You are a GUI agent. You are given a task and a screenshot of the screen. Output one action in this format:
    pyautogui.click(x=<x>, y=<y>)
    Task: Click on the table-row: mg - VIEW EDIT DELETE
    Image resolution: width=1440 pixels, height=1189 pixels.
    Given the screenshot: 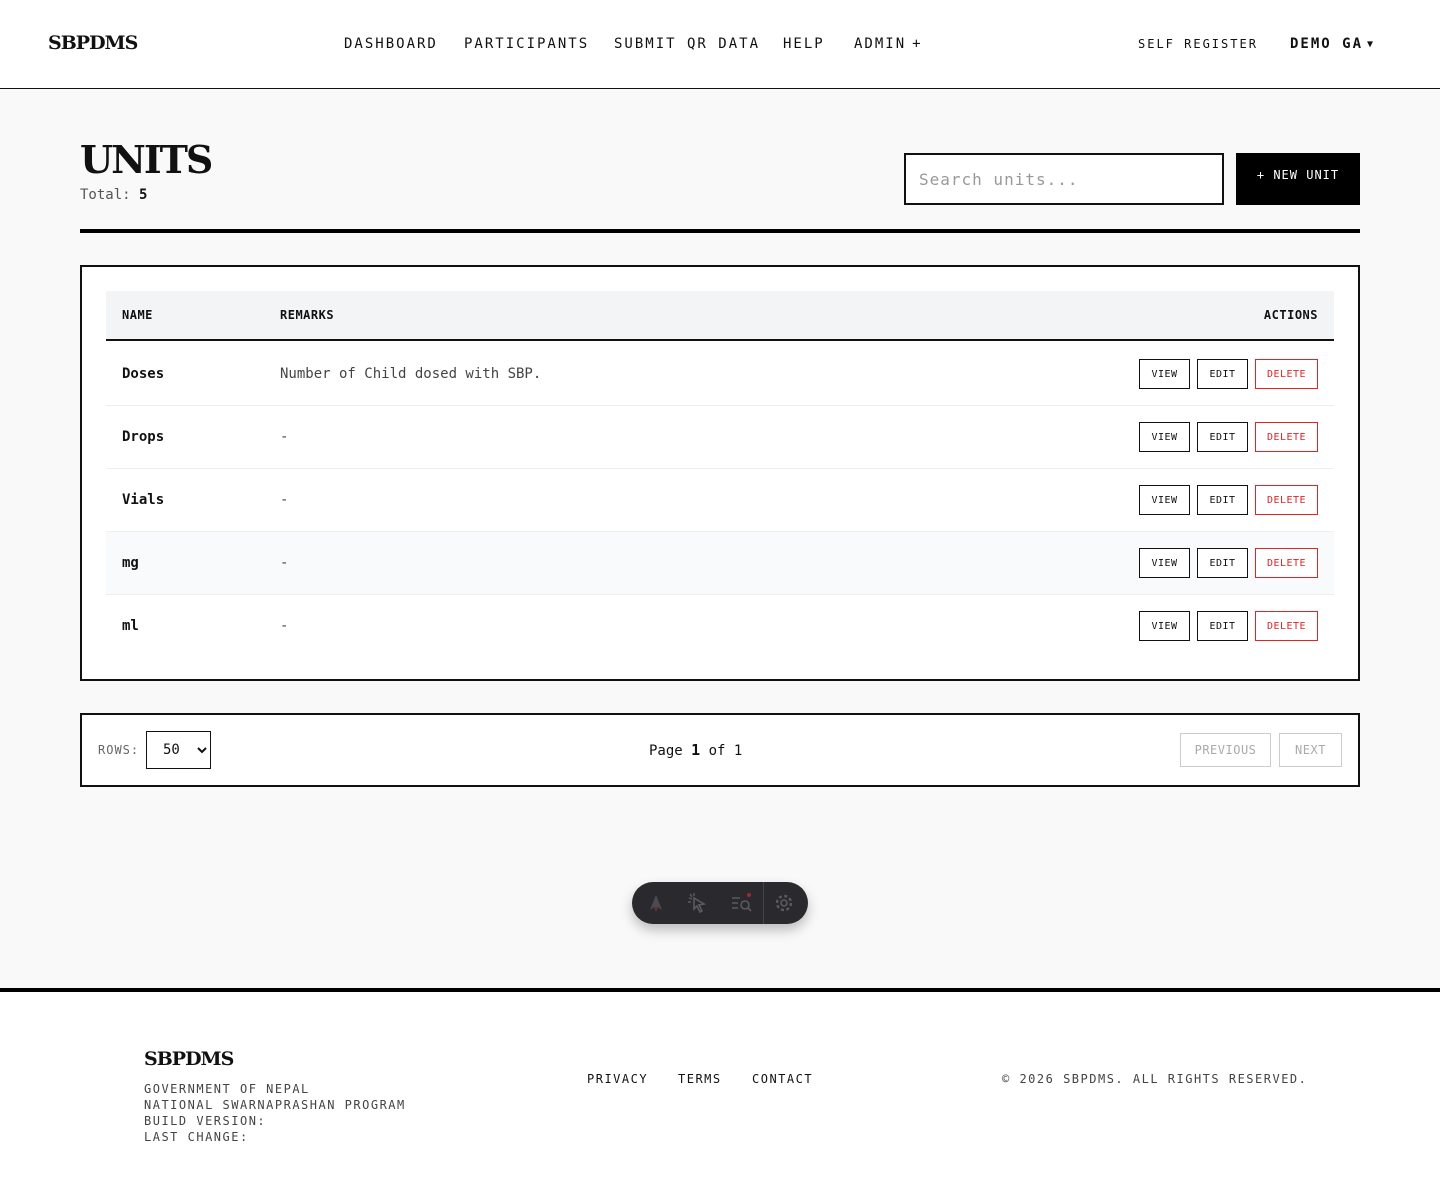 What is the action you would take?
    pyautogui.click(x=720, y=563)
    